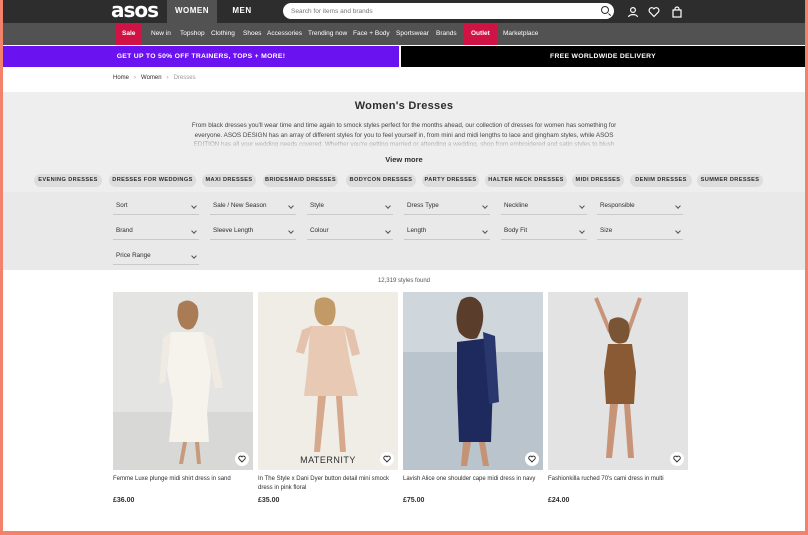 Image resolution: width=808 pixels, height=535 pixels. Describe the element at coordinates (184, 78) in the screenshot. I see `breadcrumb-current: Dresses` at that location.